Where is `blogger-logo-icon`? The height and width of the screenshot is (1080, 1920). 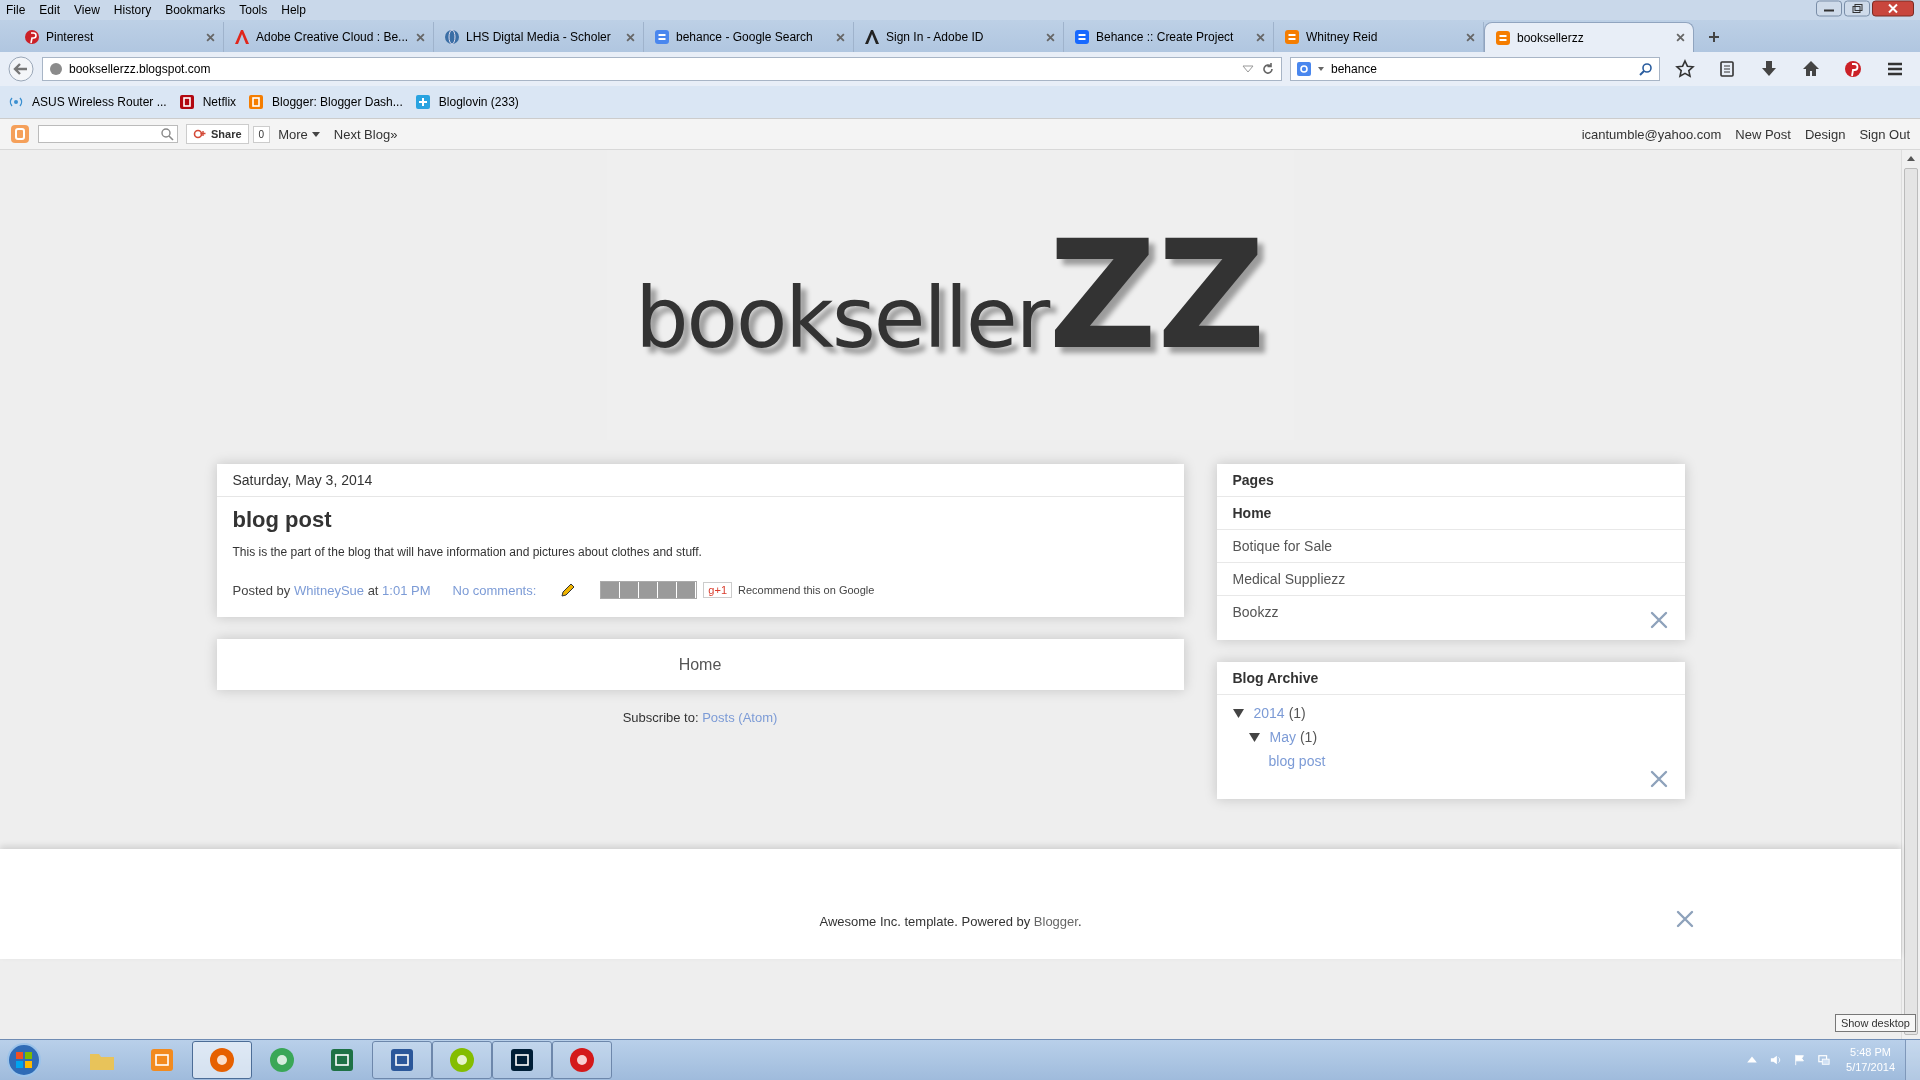
blogger-logo-icon is located at coordinates (20, 134).